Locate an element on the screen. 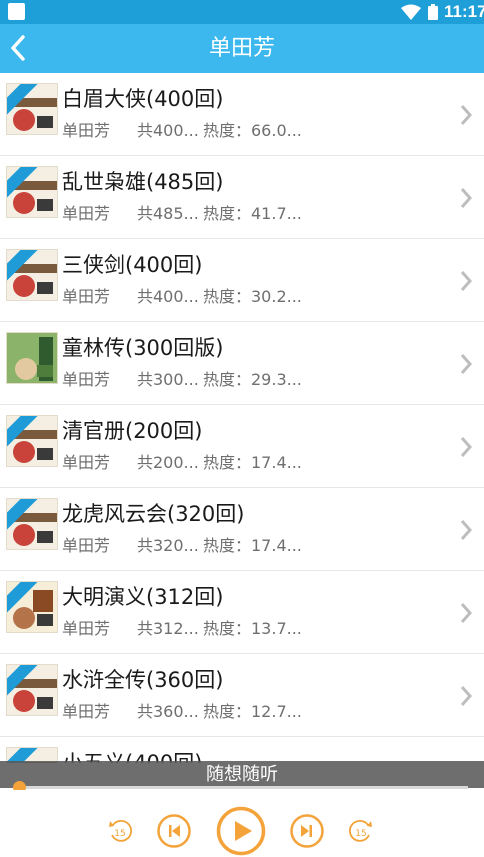 This screenshot has height=857, width=484. album-title: 清官册(200回) is located at coordinates (132, 431).